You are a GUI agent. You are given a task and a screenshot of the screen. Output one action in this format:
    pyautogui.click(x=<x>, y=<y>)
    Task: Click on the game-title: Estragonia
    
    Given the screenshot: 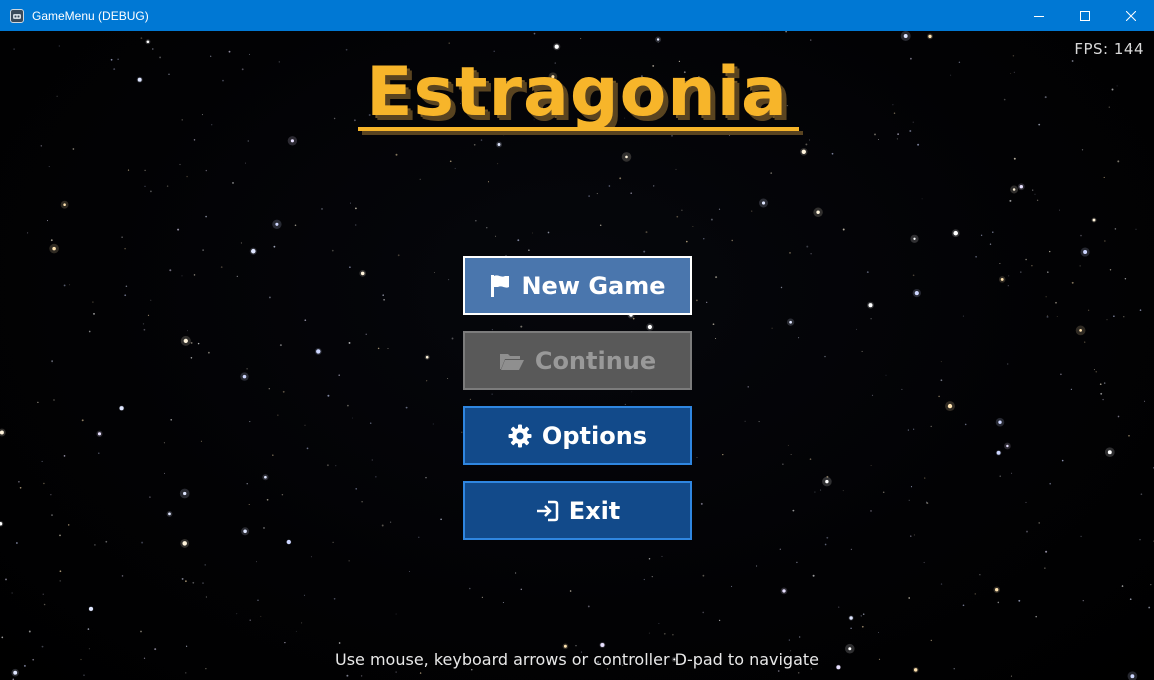 What is the action you would take?
    pyautogui.click(x=577, y=92)
    